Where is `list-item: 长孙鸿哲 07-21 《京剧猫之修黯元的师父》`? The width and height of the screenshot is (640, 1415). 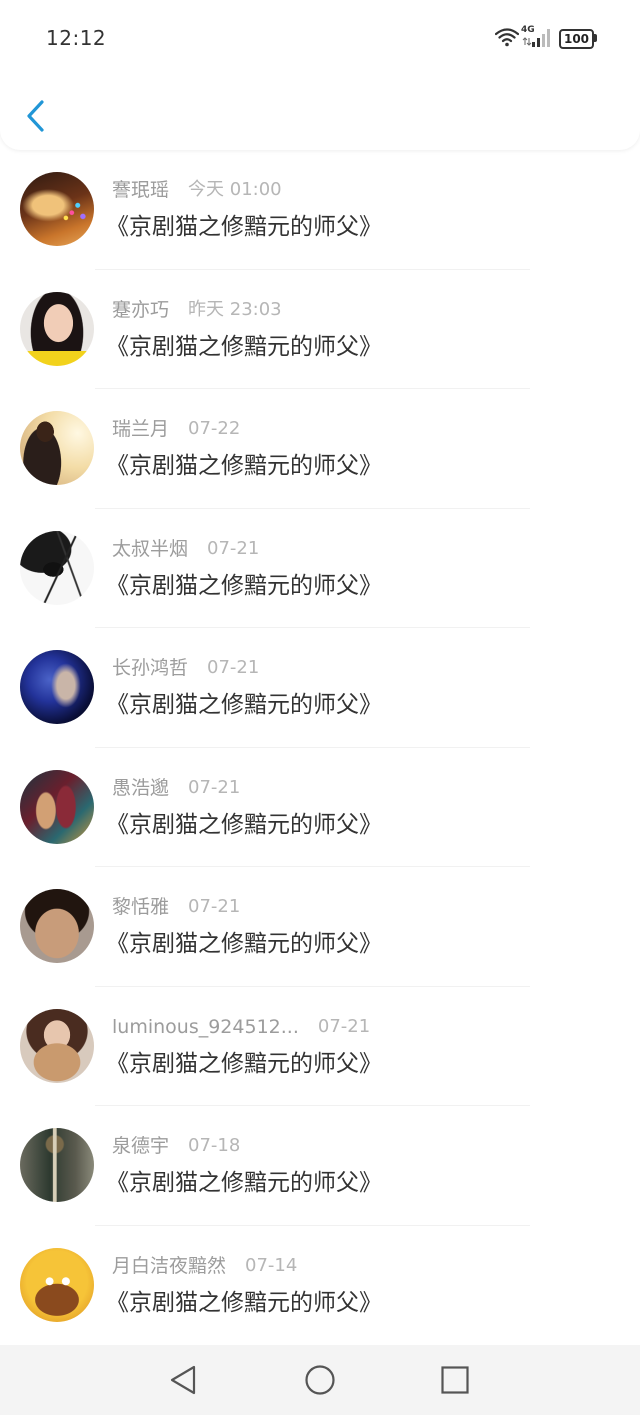 list-item: 长孙鸿哲 07-21 《京剧猫之修黯元的师父》 is located at coordinates (320, 688).